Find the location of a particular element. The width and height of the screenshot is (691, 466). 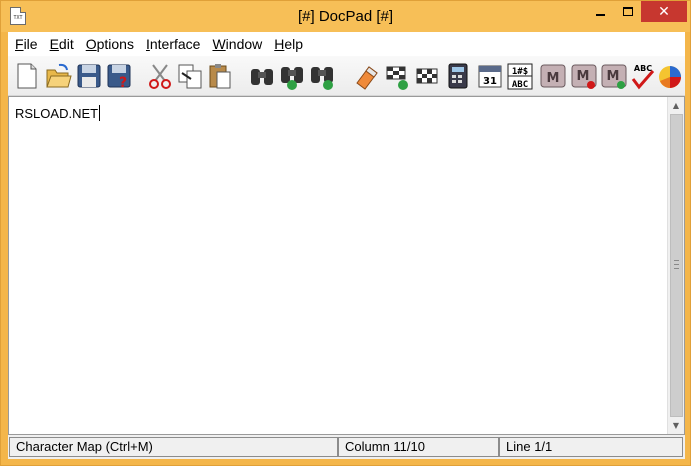

find-icon is located at coordinates (262, 77).